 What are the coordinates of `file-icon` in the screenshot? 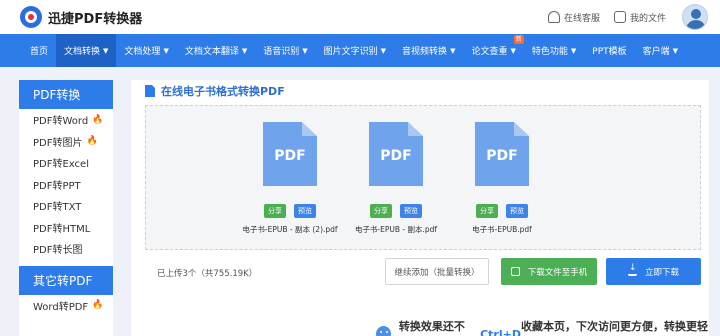 It's located at (619, 17).